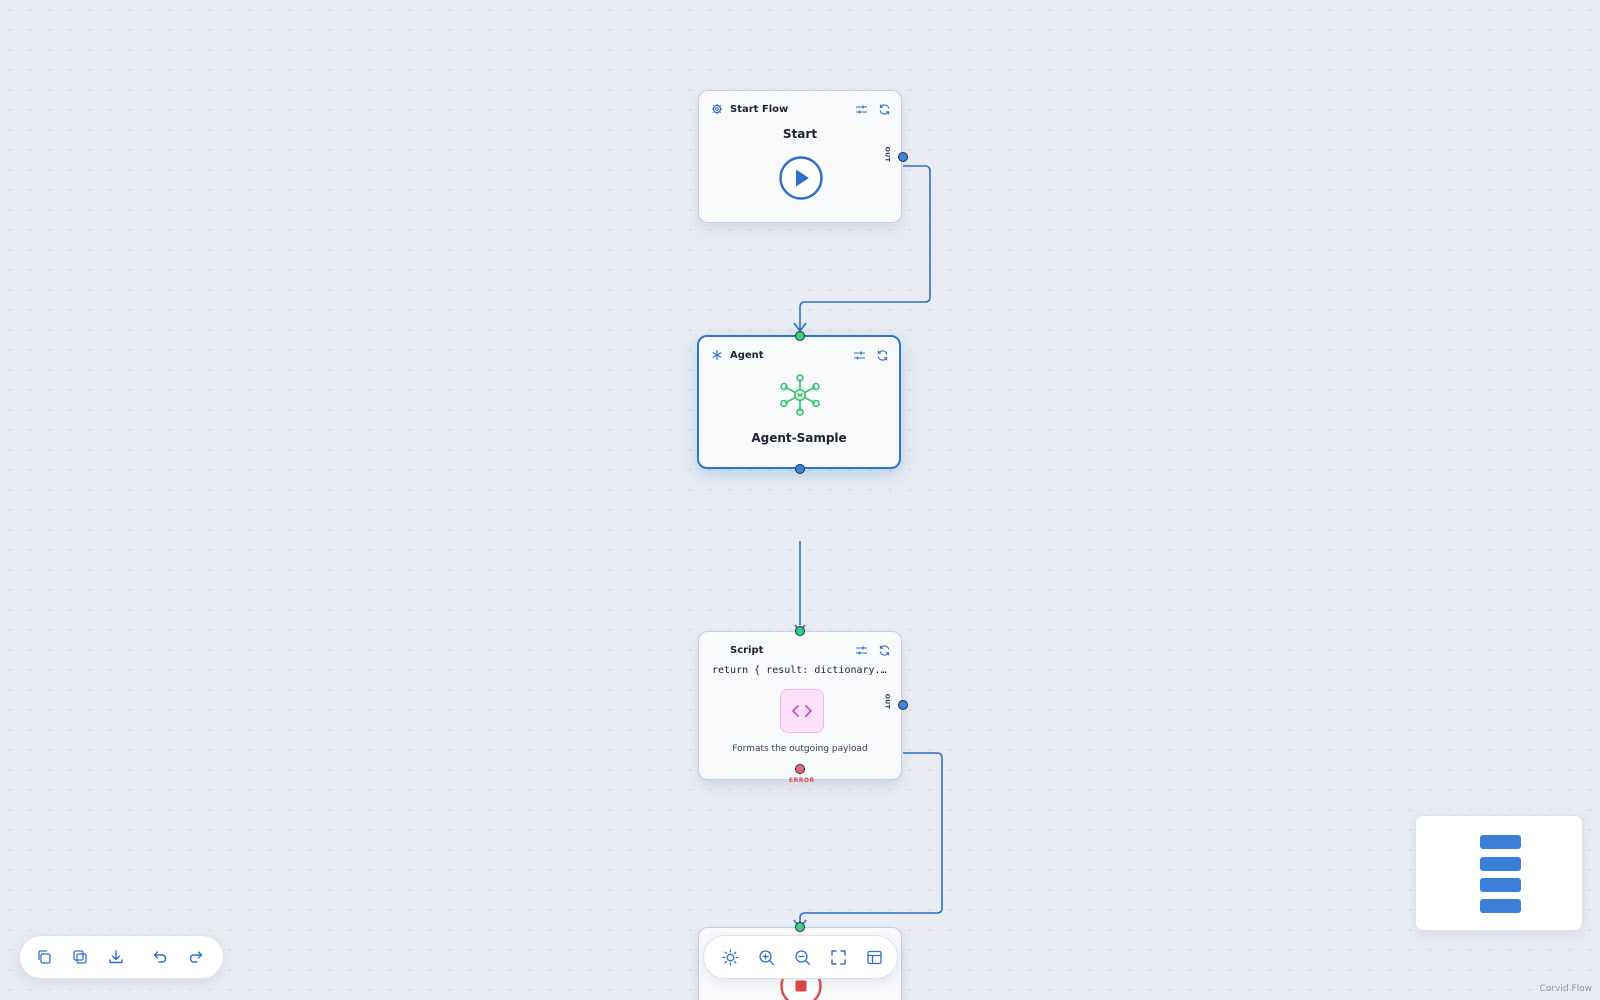 Image resolution: width=1600 pixels, height=1000 pixels. Describe the element at coordinates (116, 957) in the screenshot. I see `download-icon` at that location.